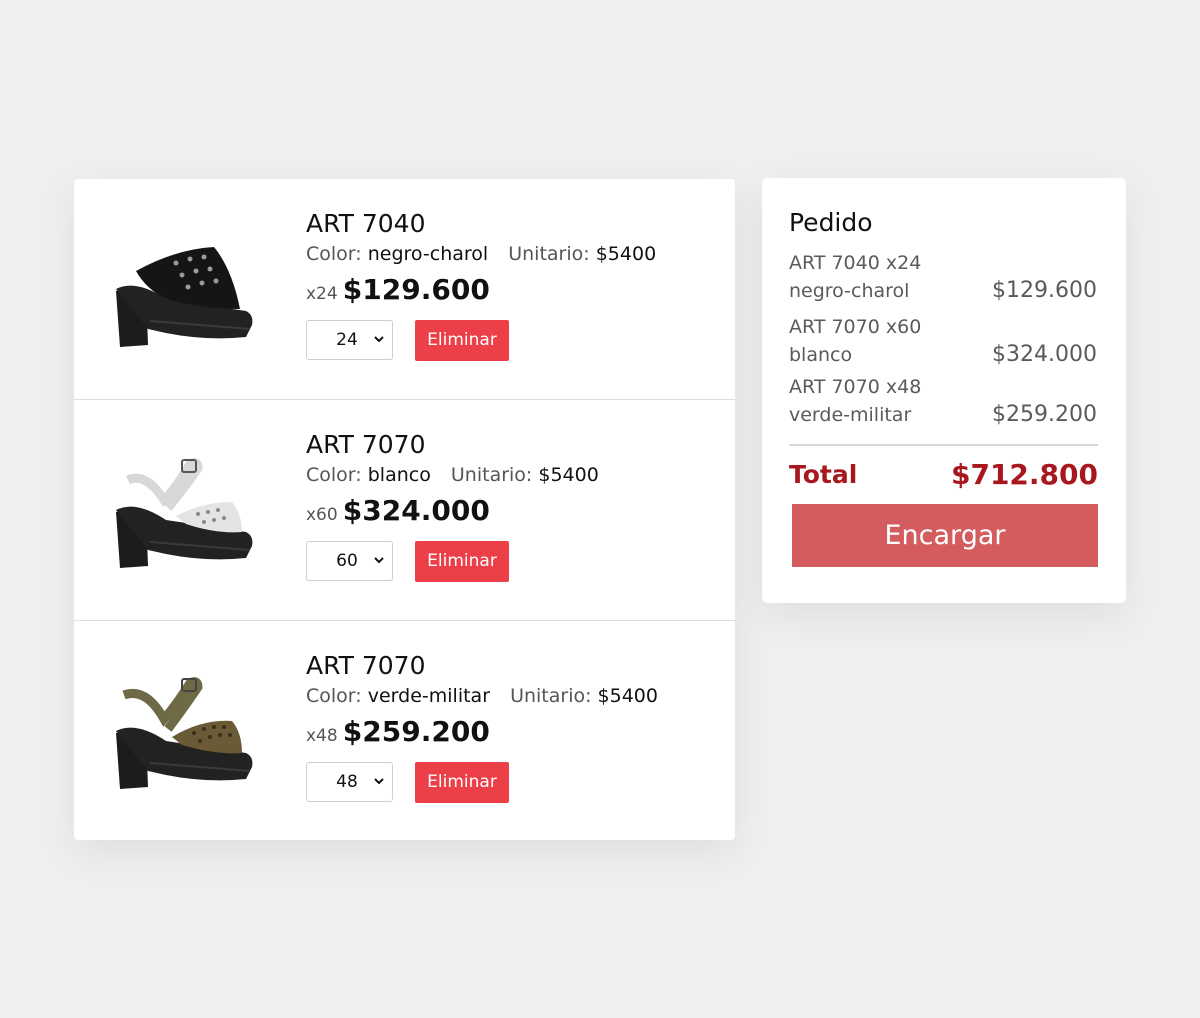  I want to click on quantity-select: 24, so click(349, 340).